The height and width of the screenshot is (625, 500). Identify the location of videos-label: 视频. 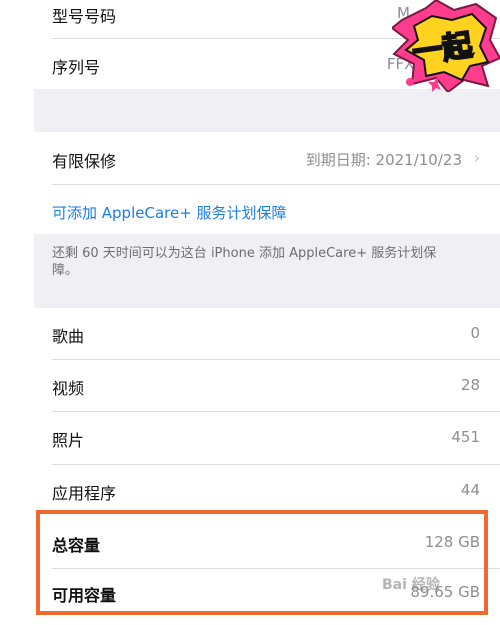
(68, 388).